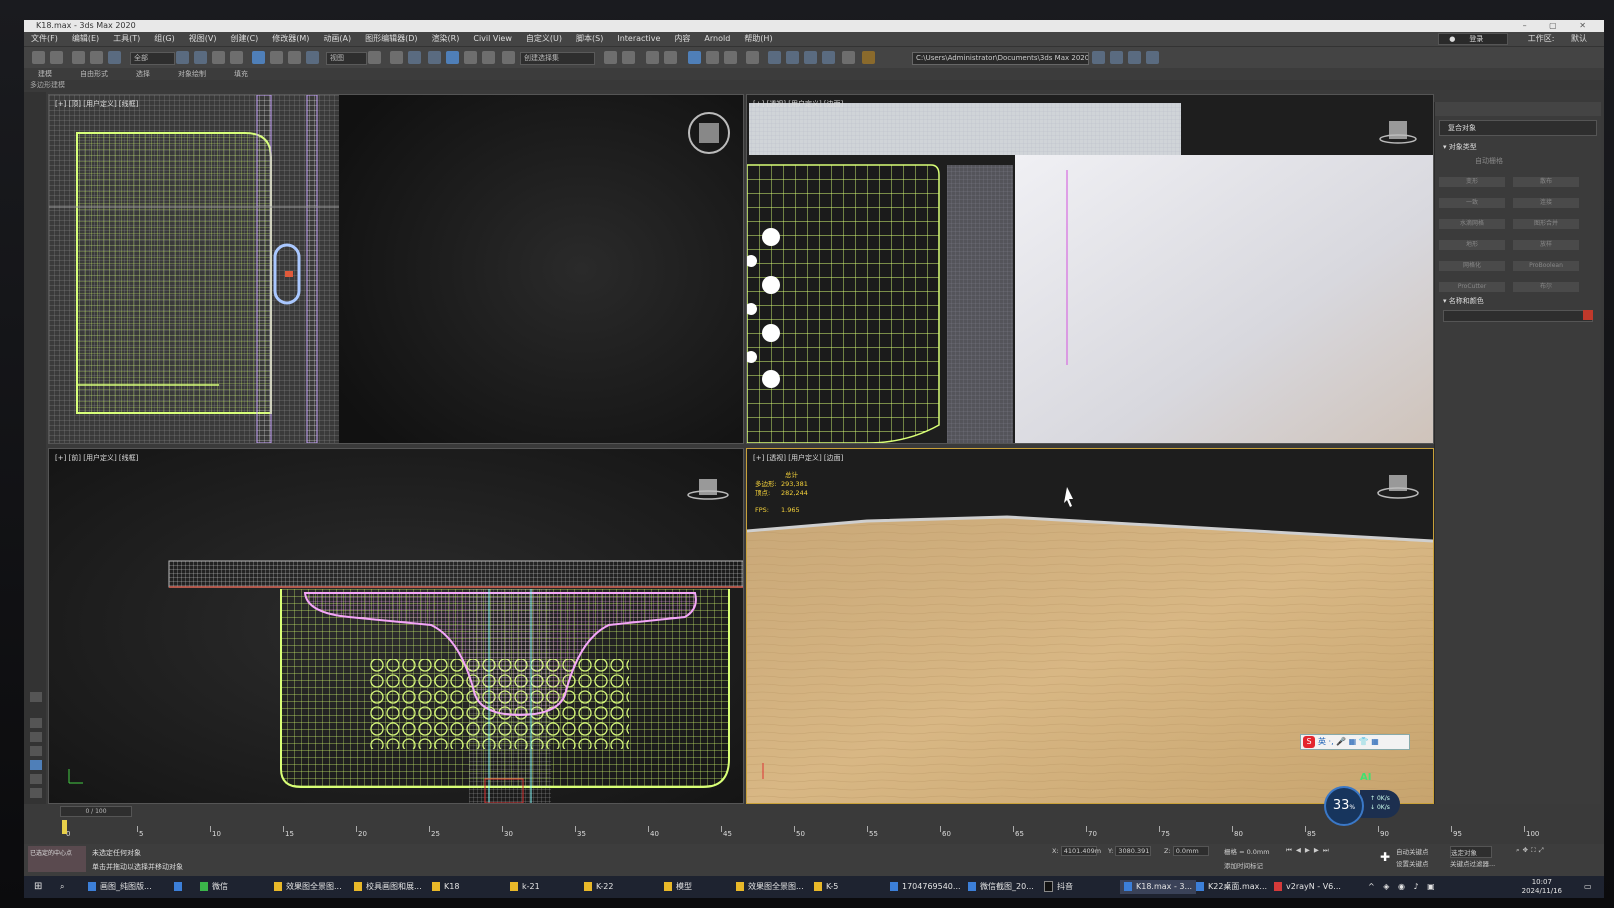 The width and height of the screenshot is (1614, 908). Describe the element at coordinates (337, 39) in the screenshot. I see `menu-animation: 动画(A)` at that location.